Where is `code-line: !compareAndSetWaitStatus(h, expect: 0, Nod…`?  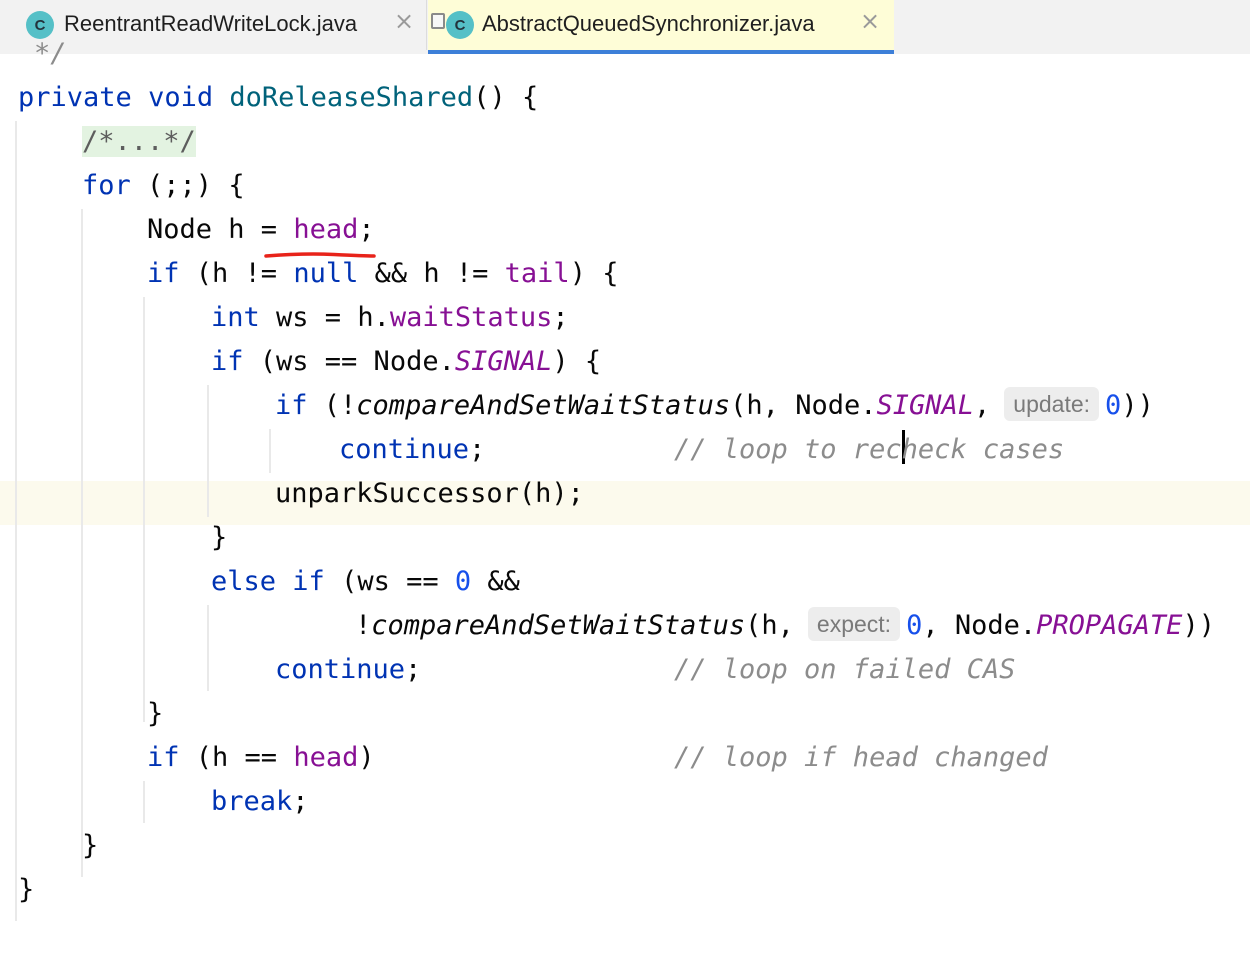
code-line: !compareAndSetWaitStatus(h, expect: 0, Nod… is located at coordinates (785, 626).